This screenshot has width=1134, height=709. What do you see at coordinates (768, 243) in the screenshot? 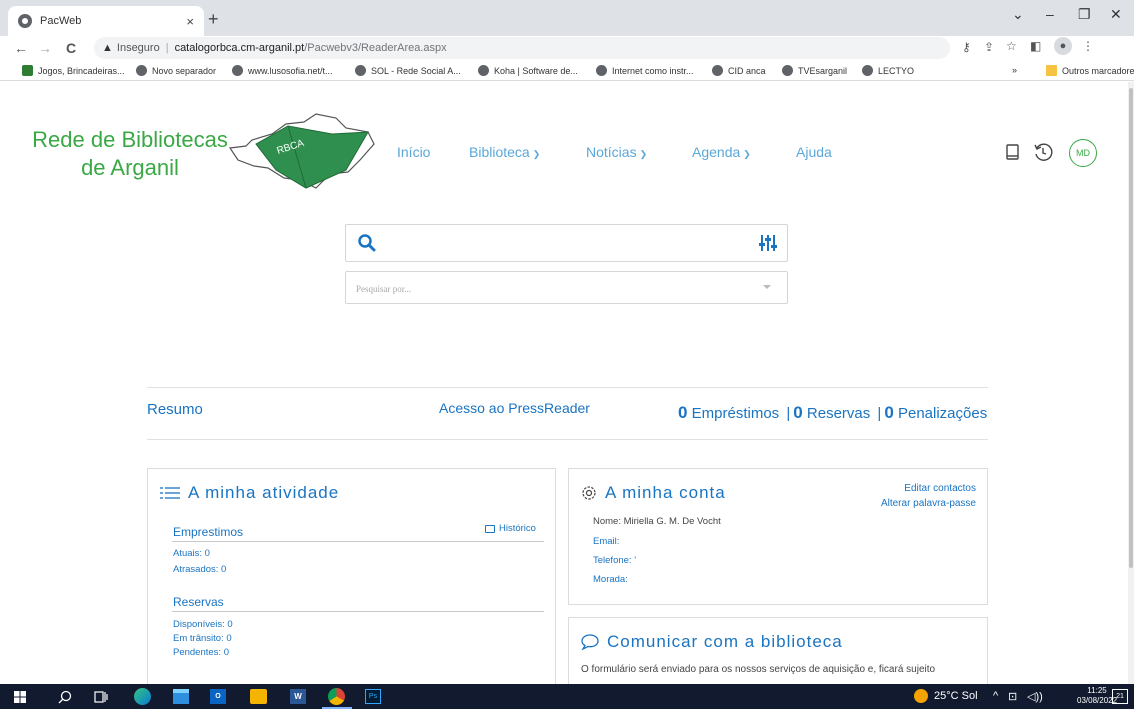
I see `filter-sliders-icon` at bounding box center [768, 243].